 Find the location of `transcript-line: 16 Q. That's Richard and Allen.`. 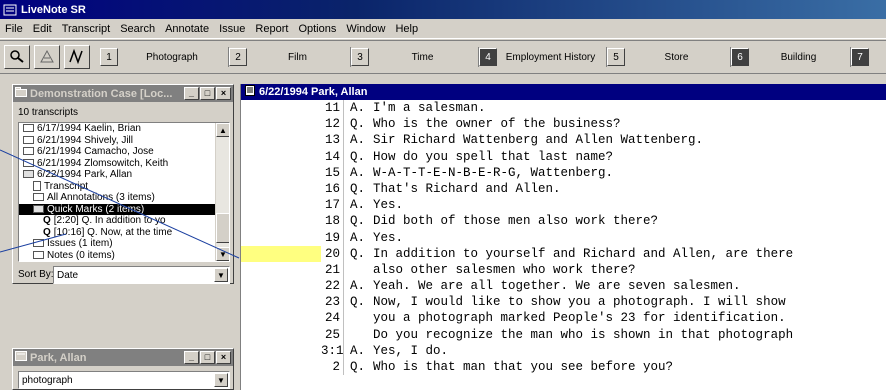

transcript-line: 16 Q. That's Richard and Allen. is located at coordinates (563, 189).